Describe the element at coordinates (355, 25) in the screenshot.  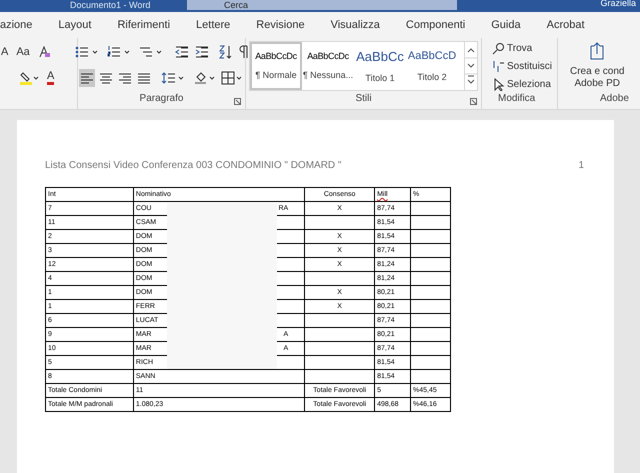
I see `ribbon-tab: Visualizza` at that location.